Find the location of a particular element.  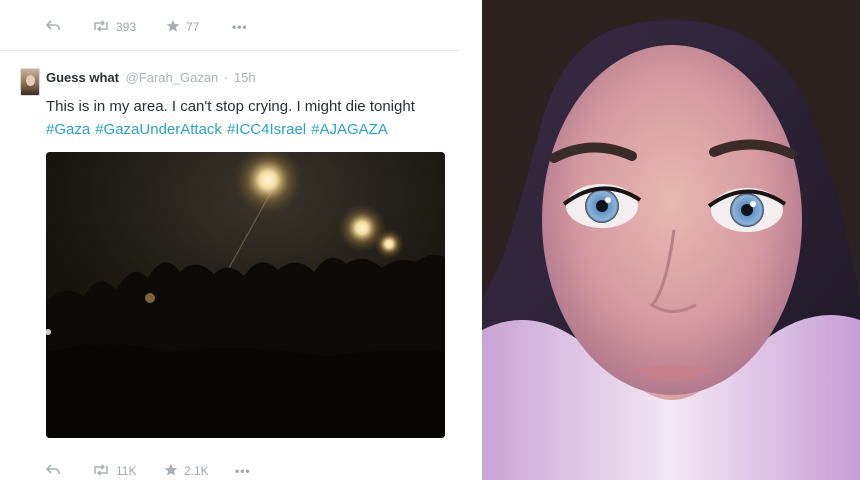

favorite-button-top: 77 is located at coordinates (182, 27).